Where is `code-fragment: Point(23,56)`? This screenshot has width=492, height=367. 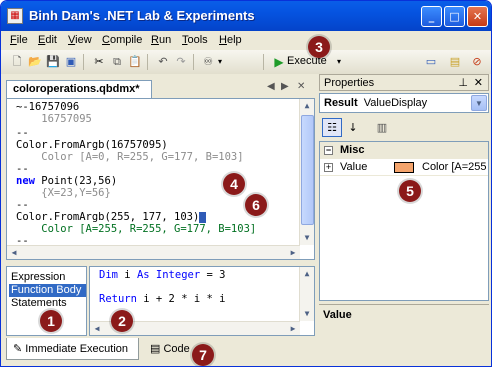 code-fragment: Point(23,56) is located at coordinates (76, 181).